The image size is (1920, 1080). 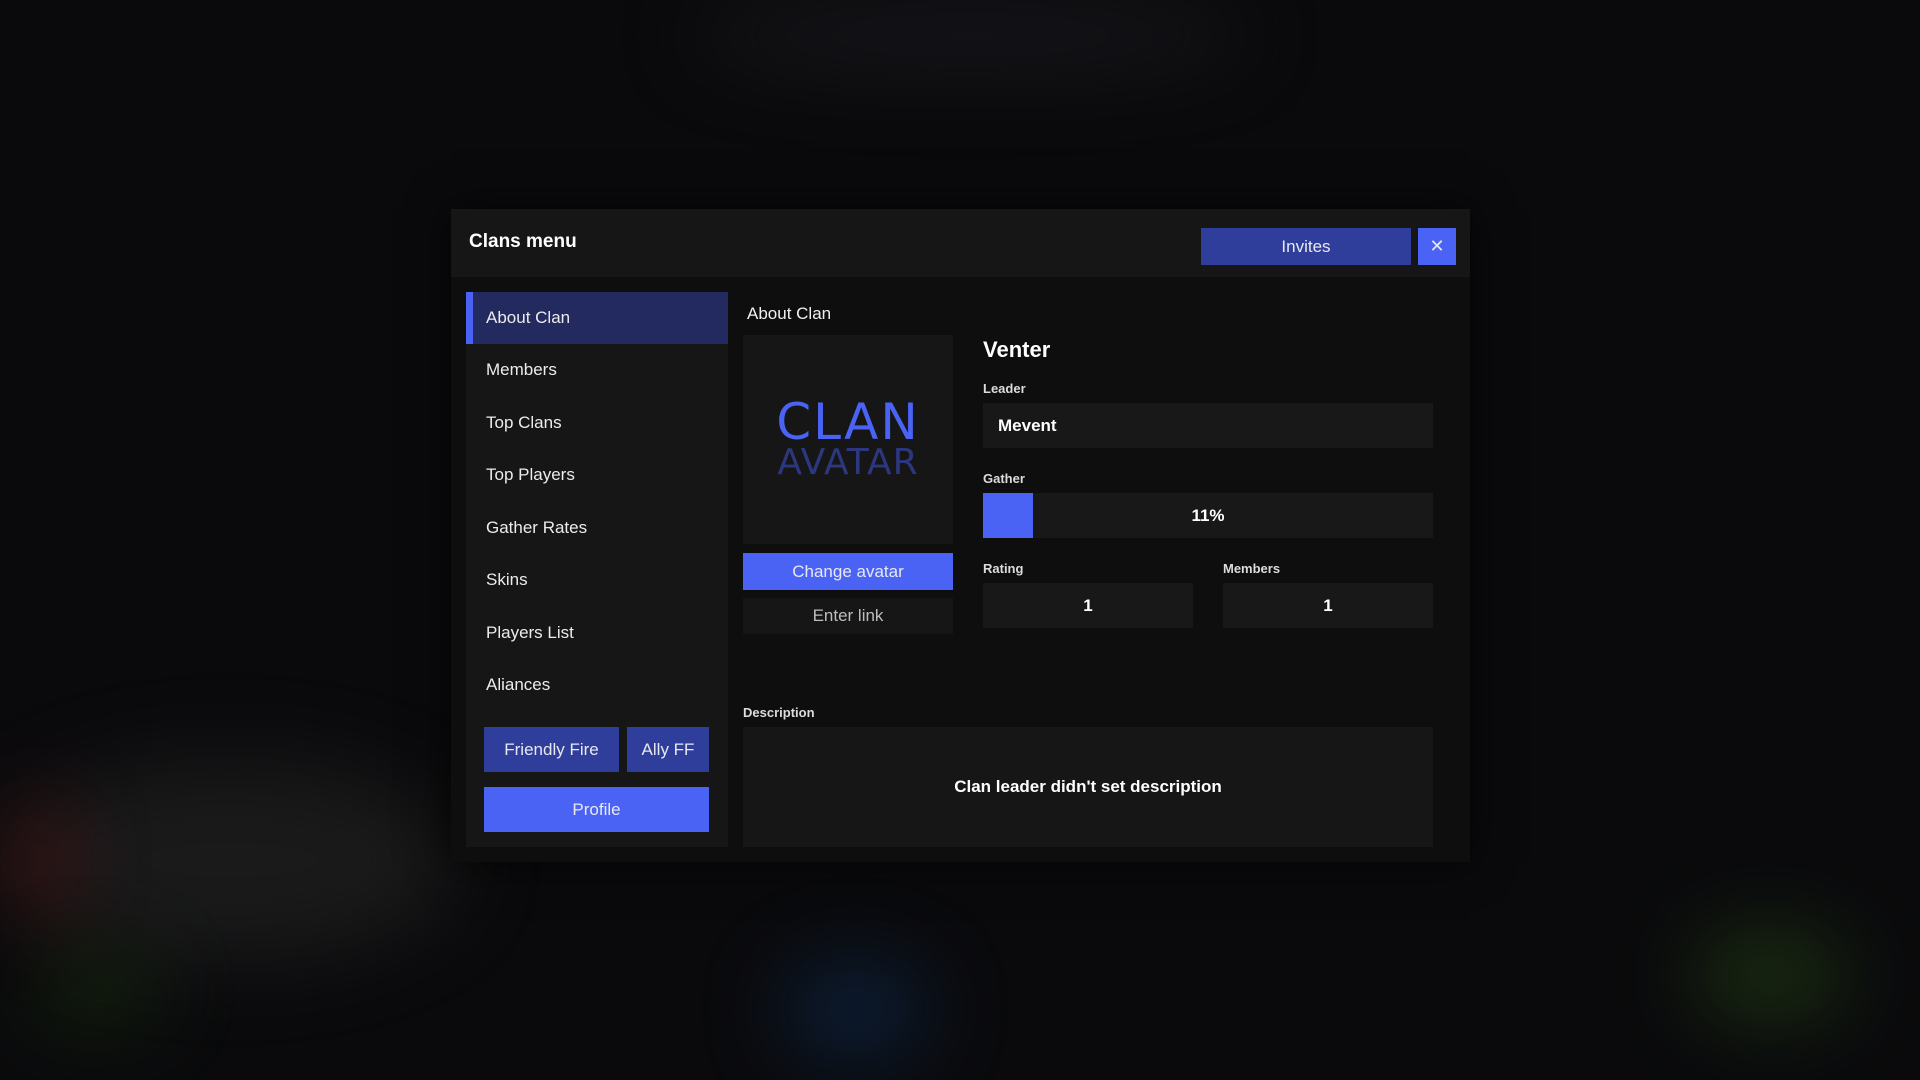 I want to click on members-value: 1, so click(x=1328, y=605).